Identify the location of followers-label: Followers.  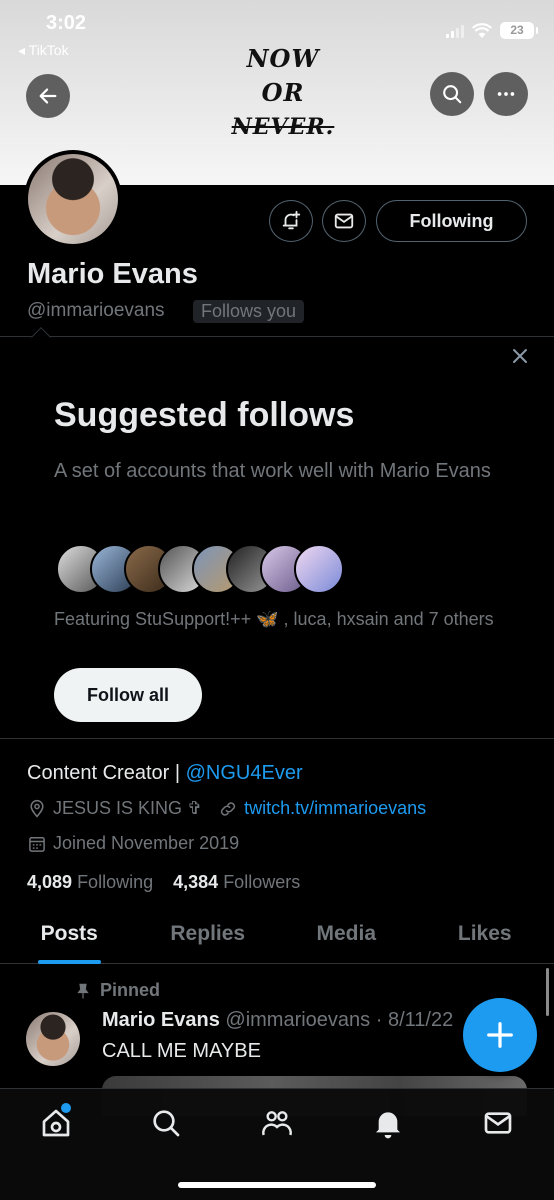
(262, 882).